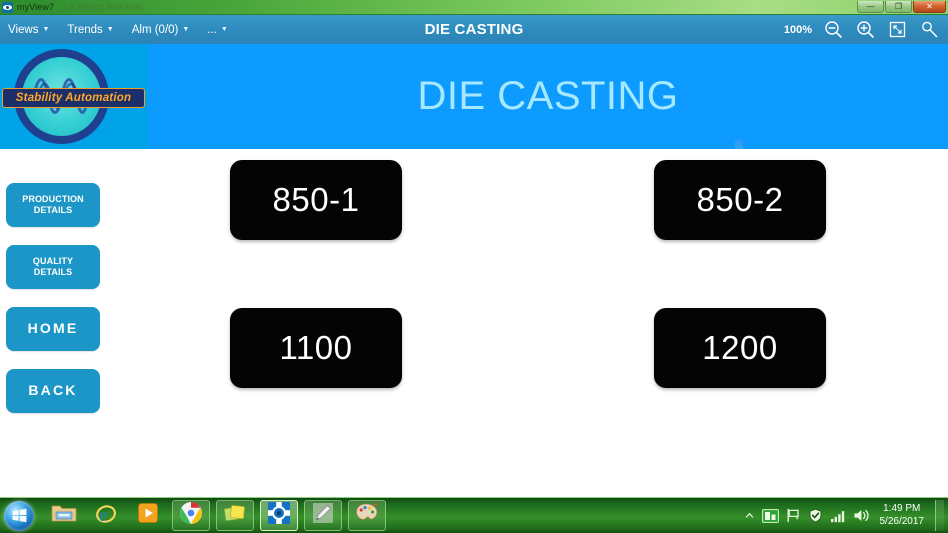  I want to click on myview-eye-icon, so click(279, 515).